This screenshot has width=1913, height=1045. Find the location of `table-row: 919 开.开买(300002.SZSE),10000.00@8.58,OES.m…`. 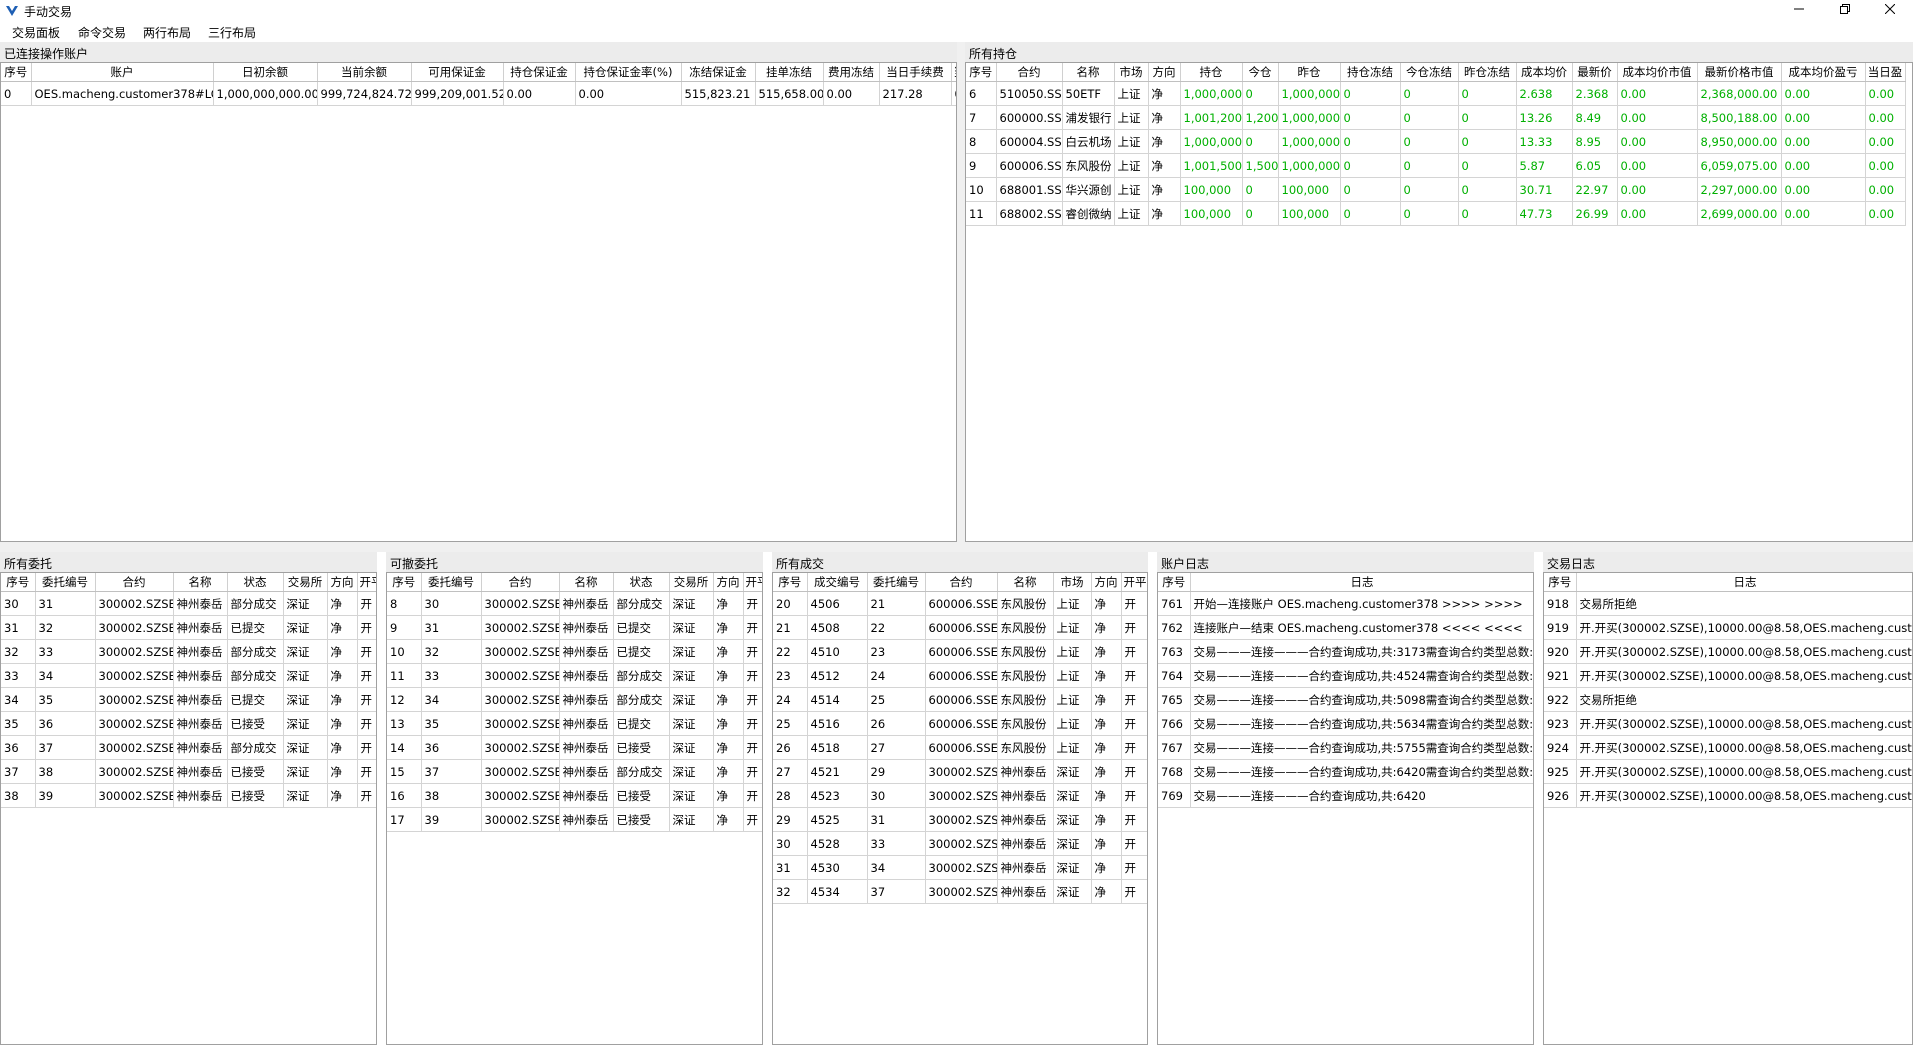

table-row: 919 开.开买(300002.SZSE),10000.00@8.58,OES.m… is located at coordinates (1728, 627).